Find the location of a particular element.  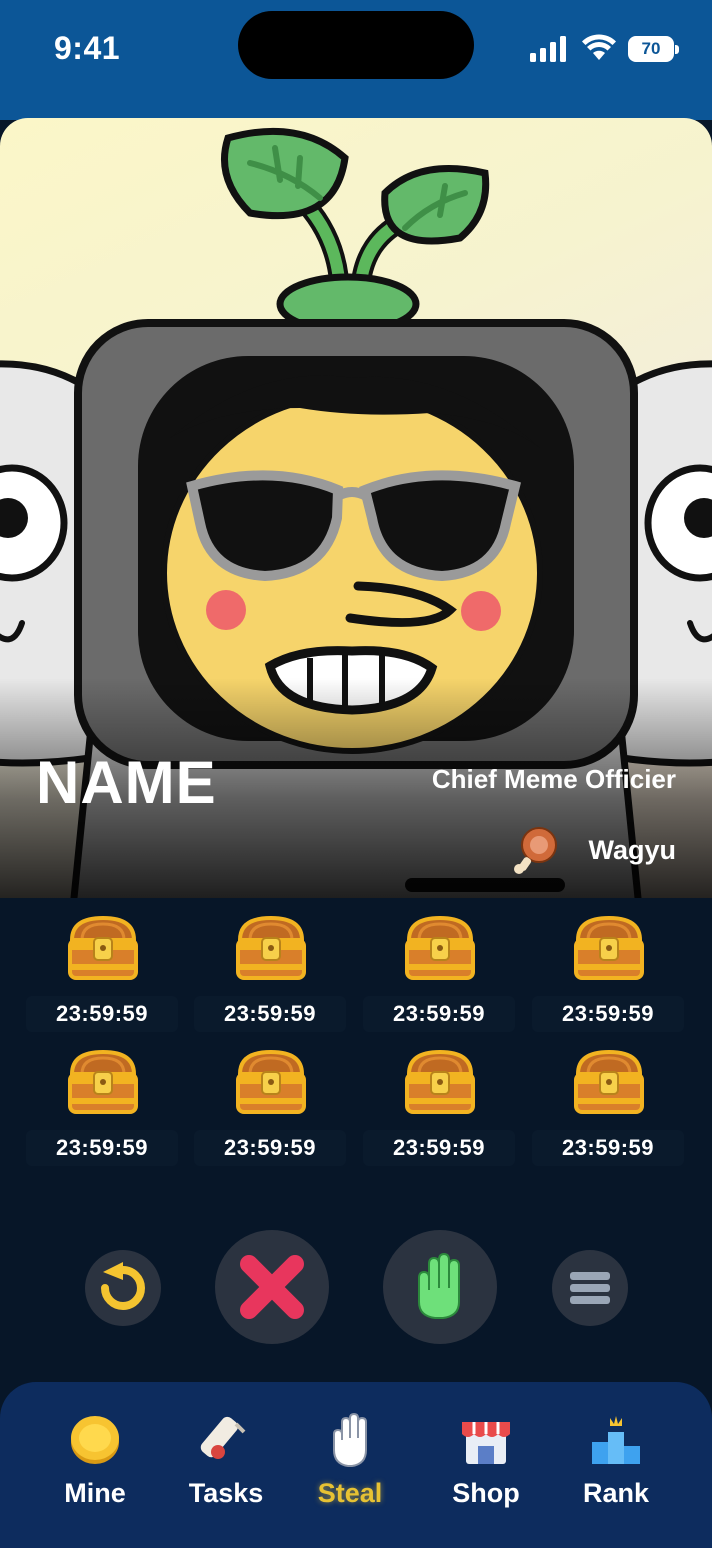

battery-level: 70 is located at coordinates (651, 49).